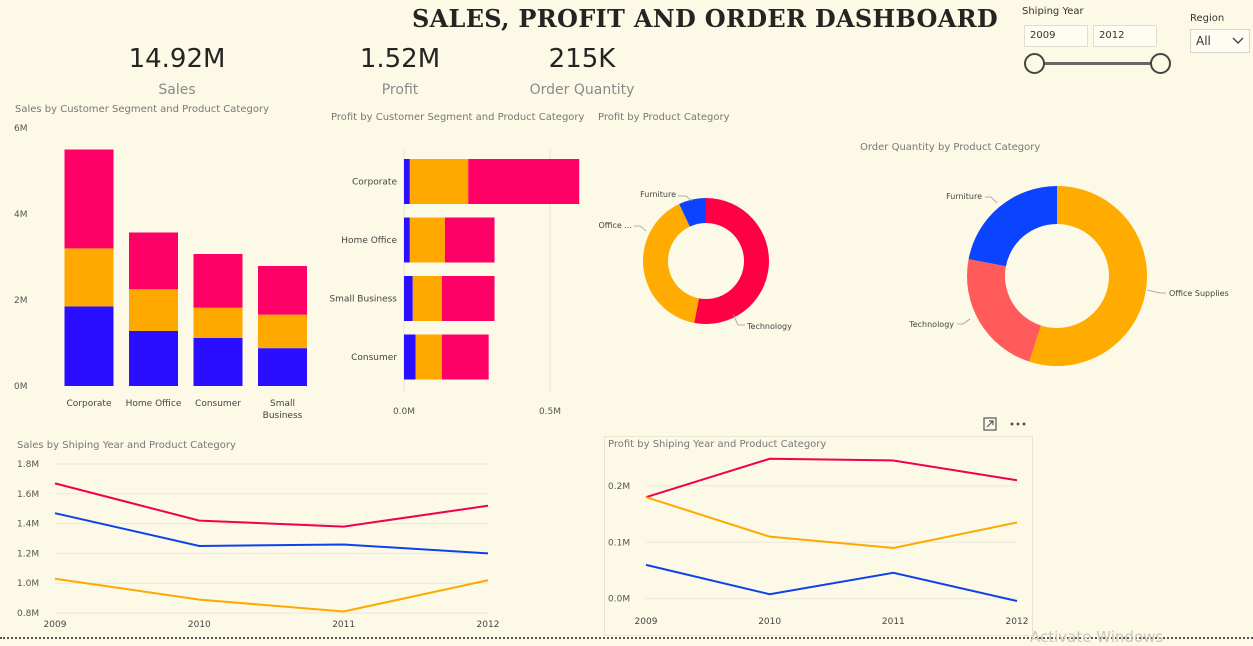 This screenshot has width=1253, height=646. Describe the element at coordinates (89, 404) in the screenshot. I see `x-tick-label: Corporate` at that location.